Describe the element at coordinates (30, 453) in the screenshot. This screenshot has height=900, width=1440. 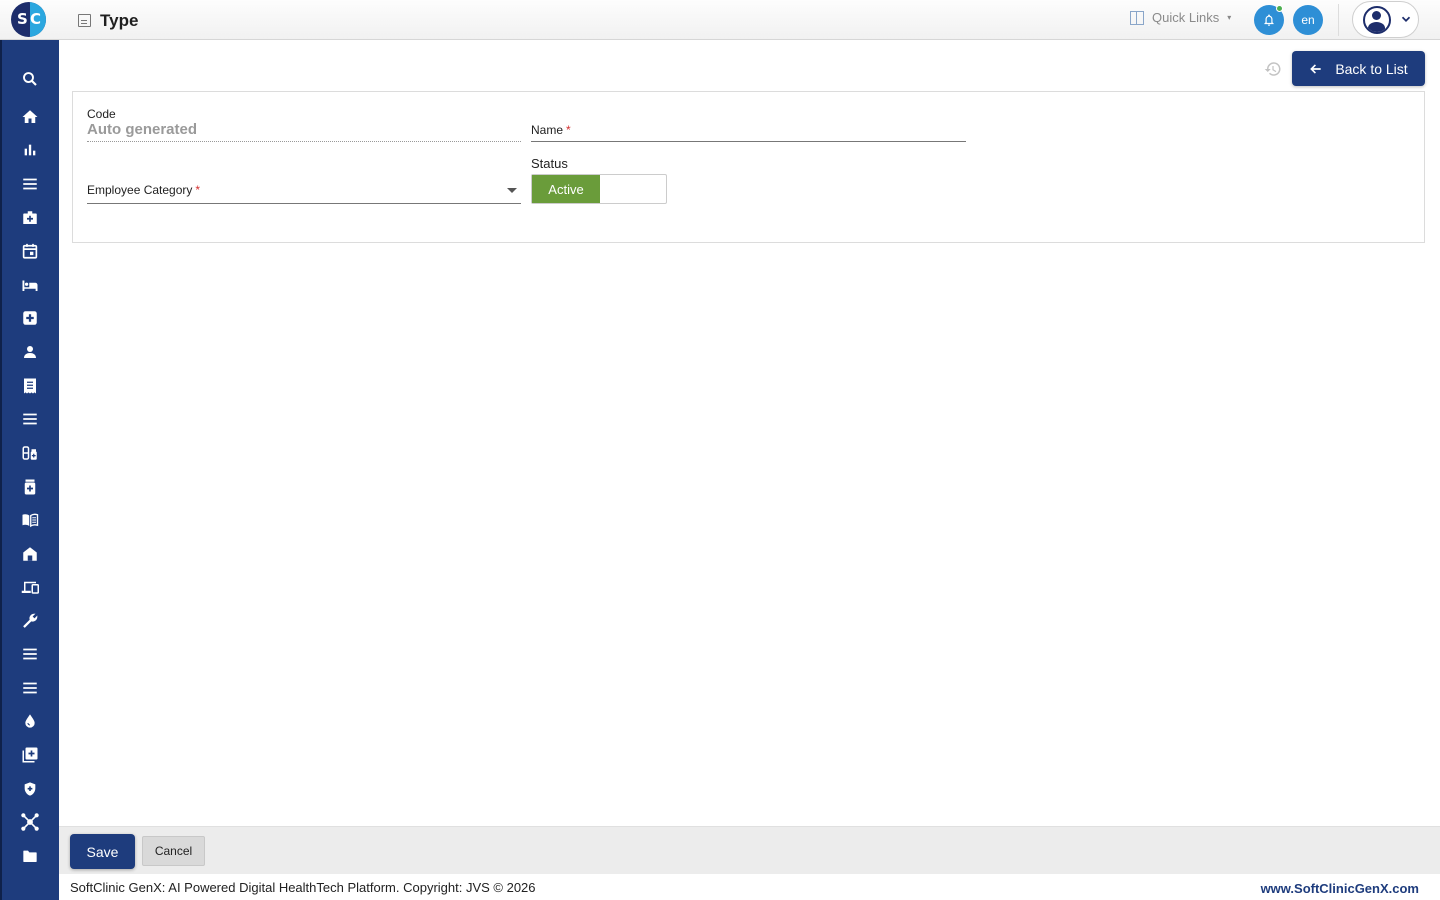
I see `pharmacy-icon` at that location.